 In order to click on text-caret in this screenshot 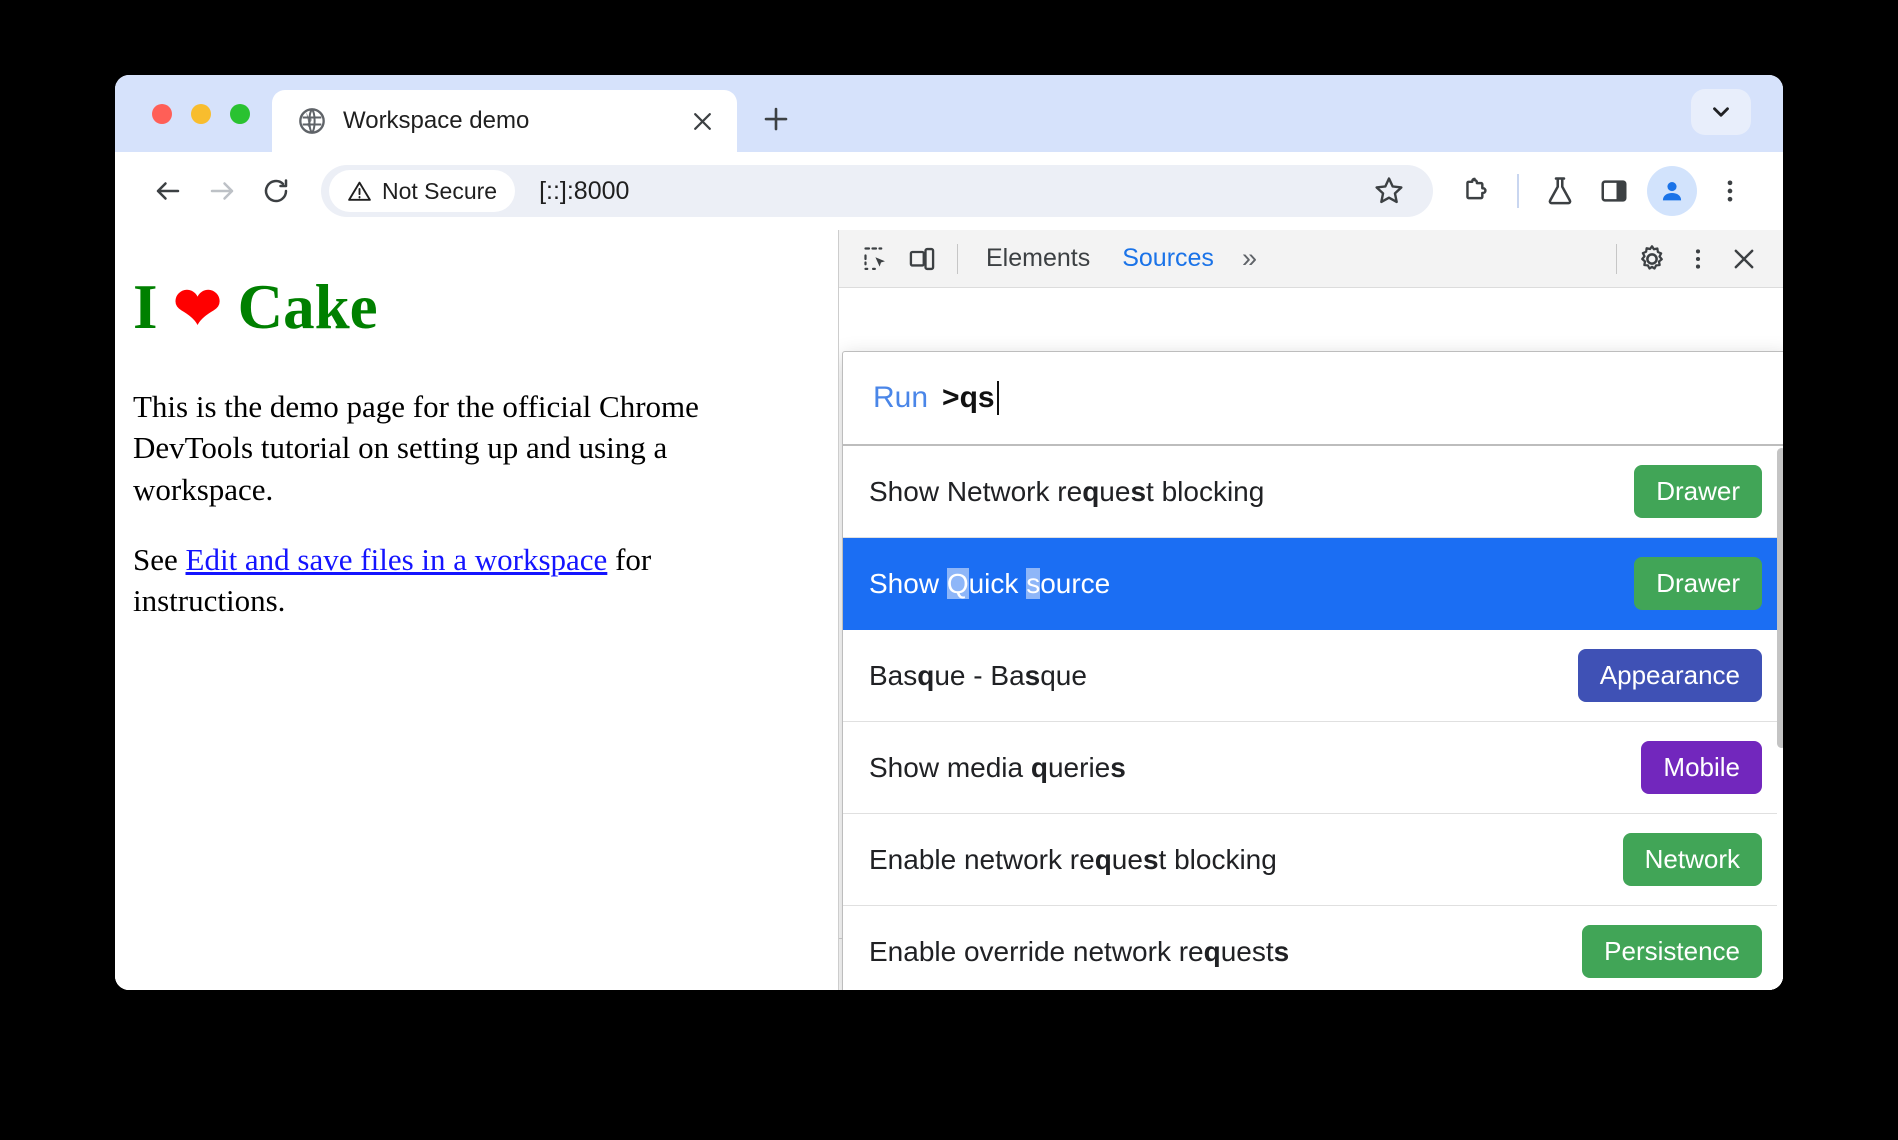, I will do `click(997, 398)`.